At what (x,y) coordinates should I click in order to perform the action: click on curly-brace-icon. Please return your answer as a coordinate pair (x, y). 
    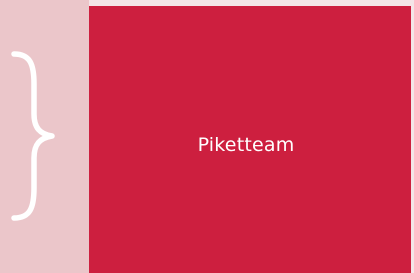
    Looking at the image, I should click on (33, 136).